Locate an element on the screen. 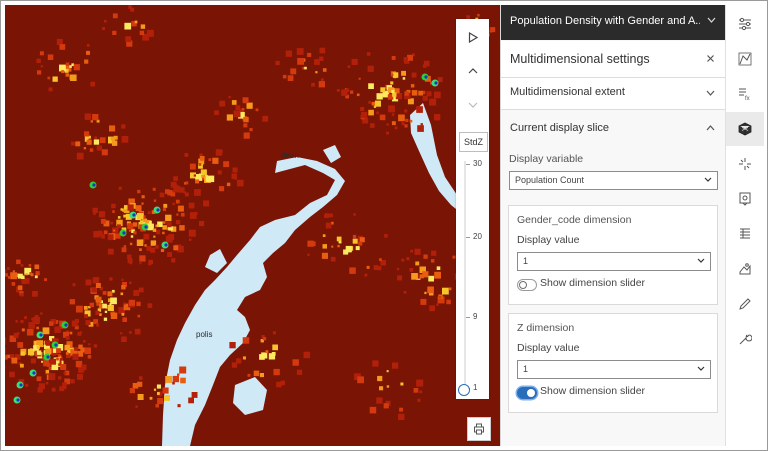 The height and width of the screenshot is (451, 768). toggle-knob is located at coordinates (523, 285).